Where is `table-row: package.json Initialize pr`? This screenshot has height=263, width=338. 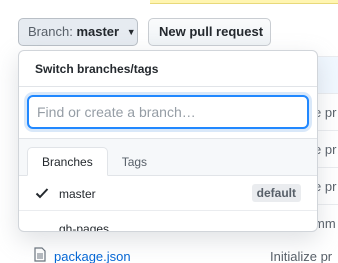
table-row: package.json Initialize pr is located at coordinates (178, 253).